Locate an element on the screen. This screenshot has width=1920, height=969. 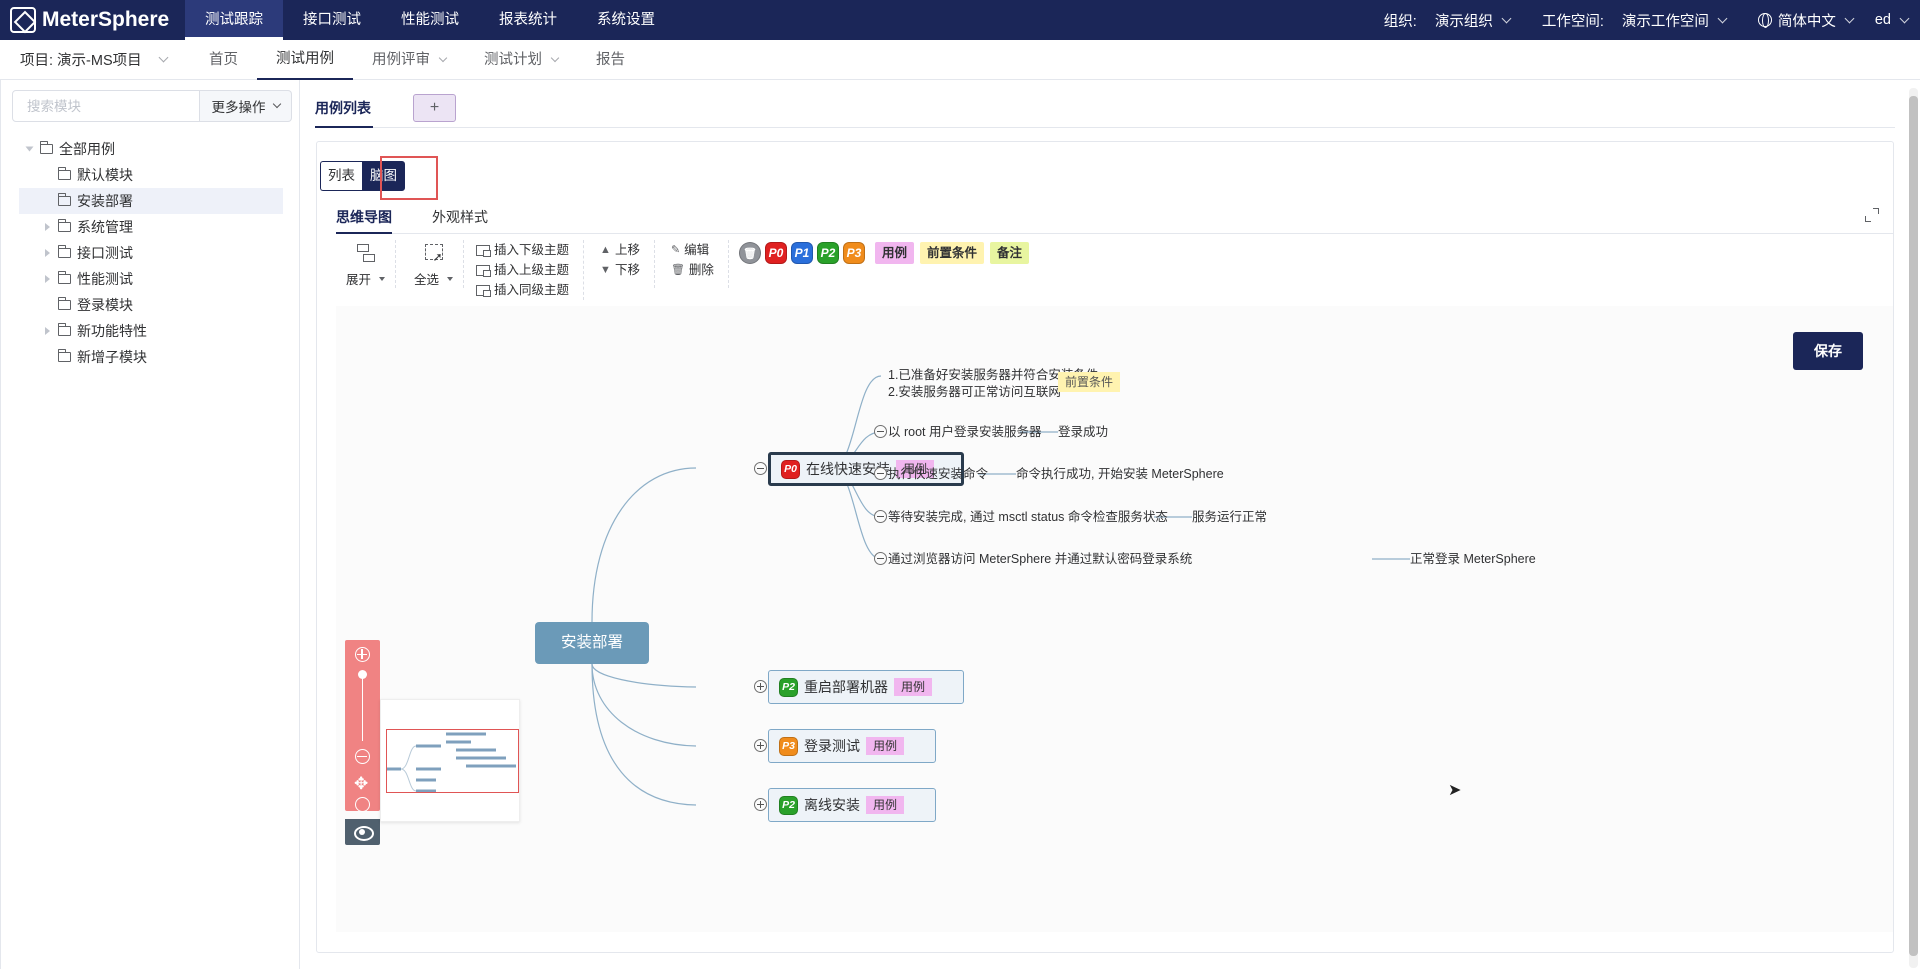
tree-node-login-module: 登录模块 is located at coordinates (151, 305).